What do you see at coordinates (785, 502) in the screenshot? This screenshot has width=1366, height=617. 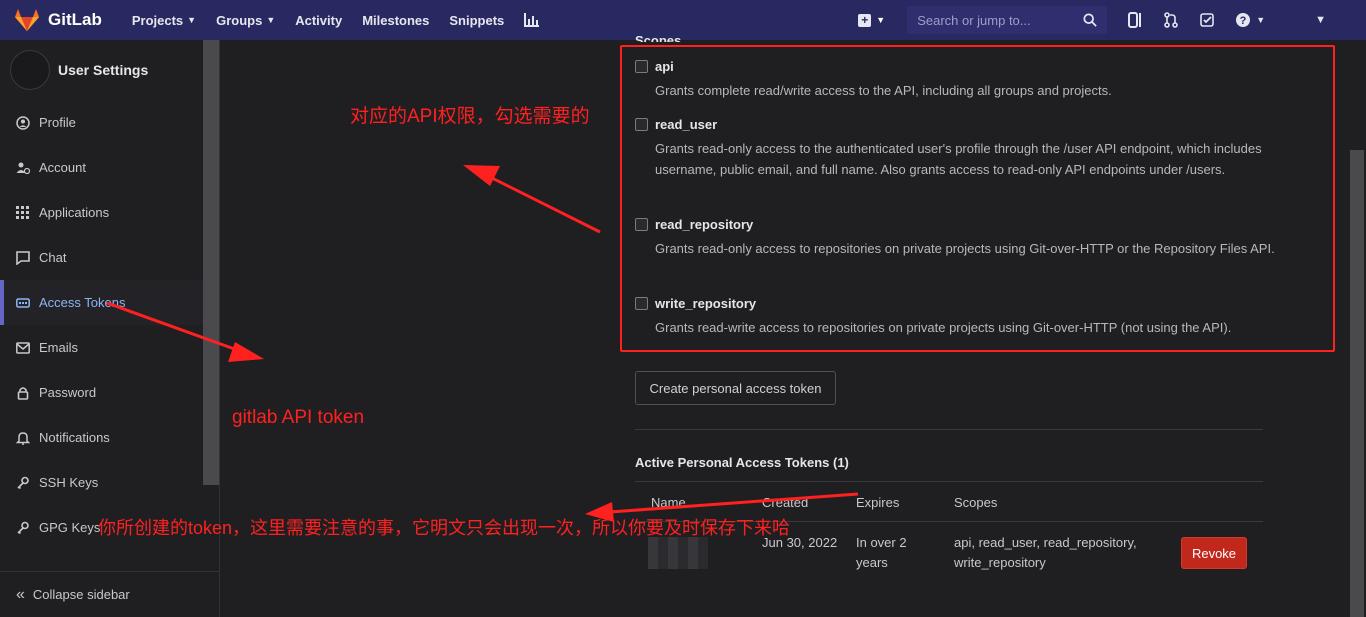 I see `column-created: Created` at bounding box center [785, 502].